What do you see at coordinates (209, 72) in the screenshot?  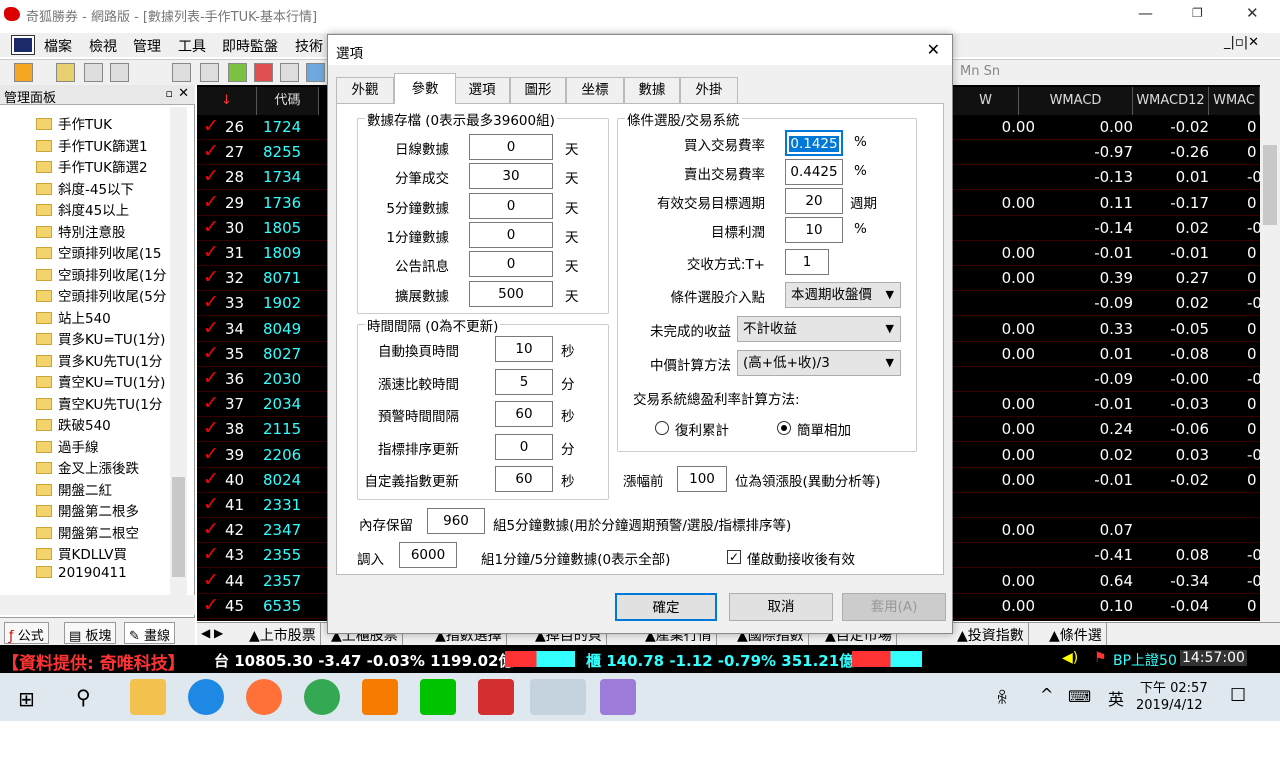 I see `binoculars2-icon` at bounding box center [209, 72].